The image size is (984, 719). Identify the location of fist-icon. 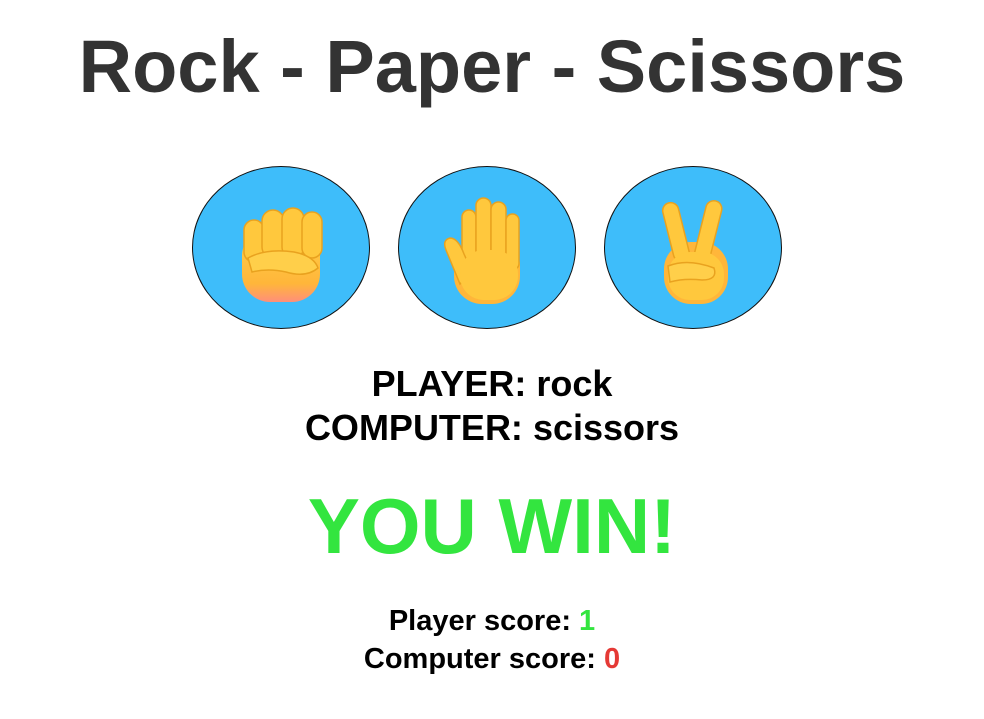
(282, 254).